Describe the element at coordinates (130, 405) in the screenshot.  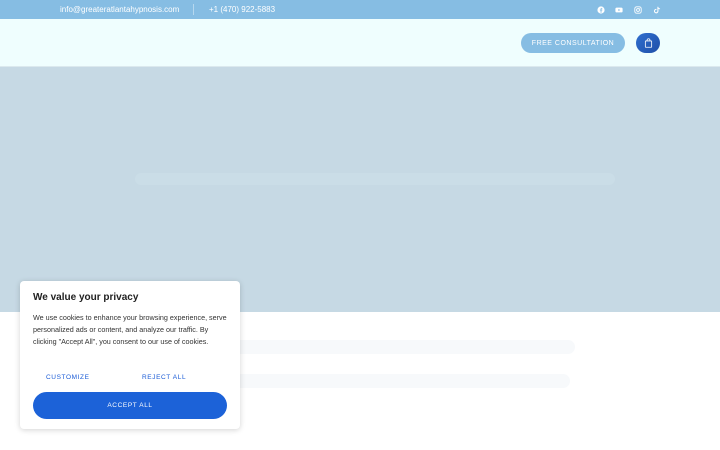
I see `accept-all-button: ACCEPT ALL` at that location.